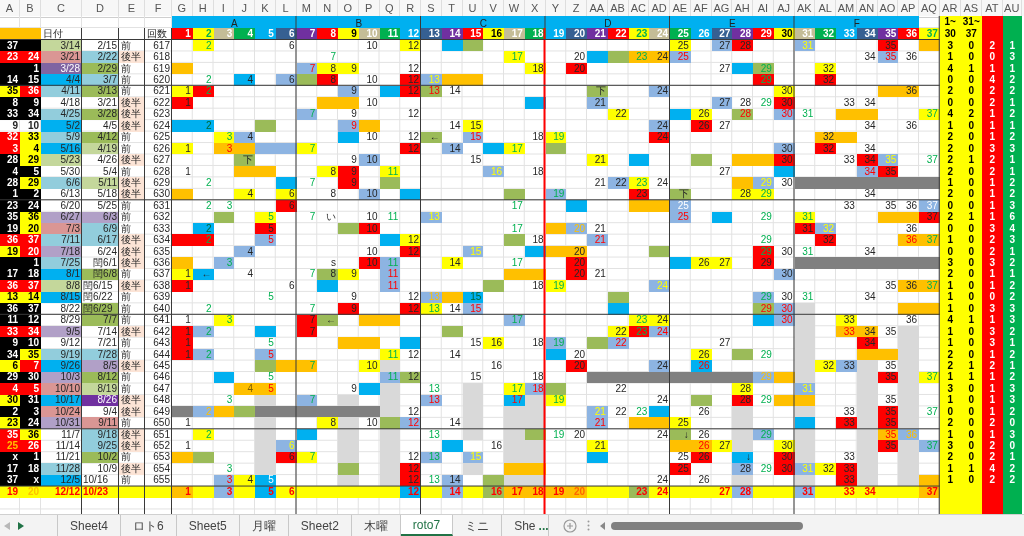  Describe the element at coordinates (61, 286) in the screenshot. I see `table-cell: 8/8` at that location.